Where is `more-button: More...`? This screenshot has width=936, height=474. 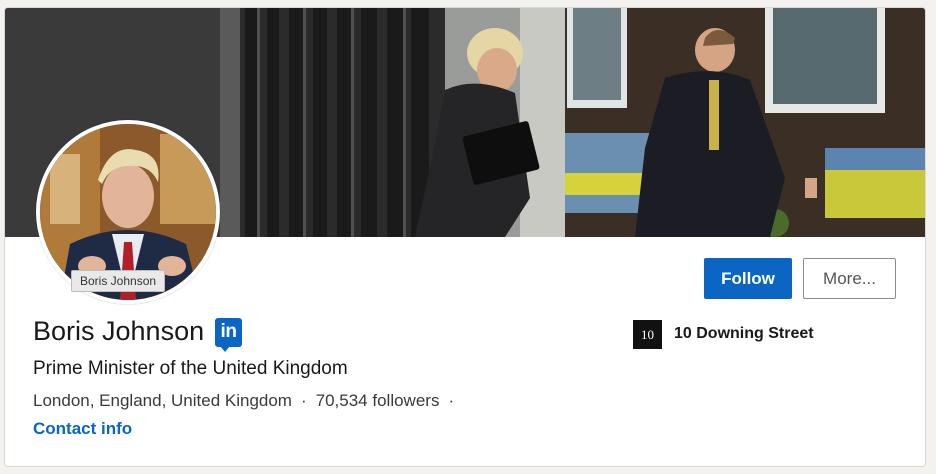 more-button: More... is located at coordinates (849, 278).